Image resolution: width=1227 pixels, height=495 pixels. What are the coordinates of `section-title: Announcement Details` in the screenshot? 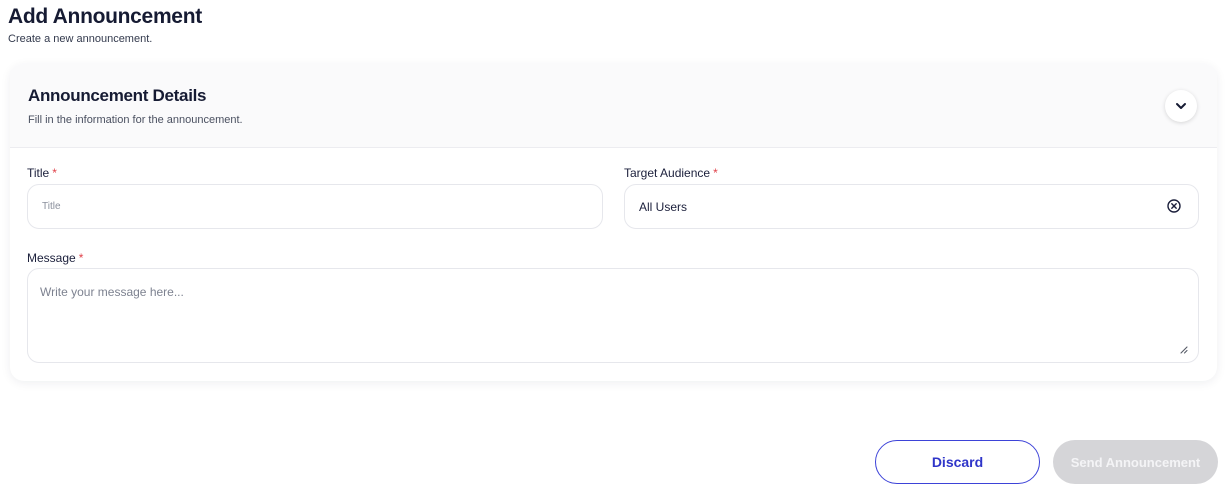 It's located at (117, 95).